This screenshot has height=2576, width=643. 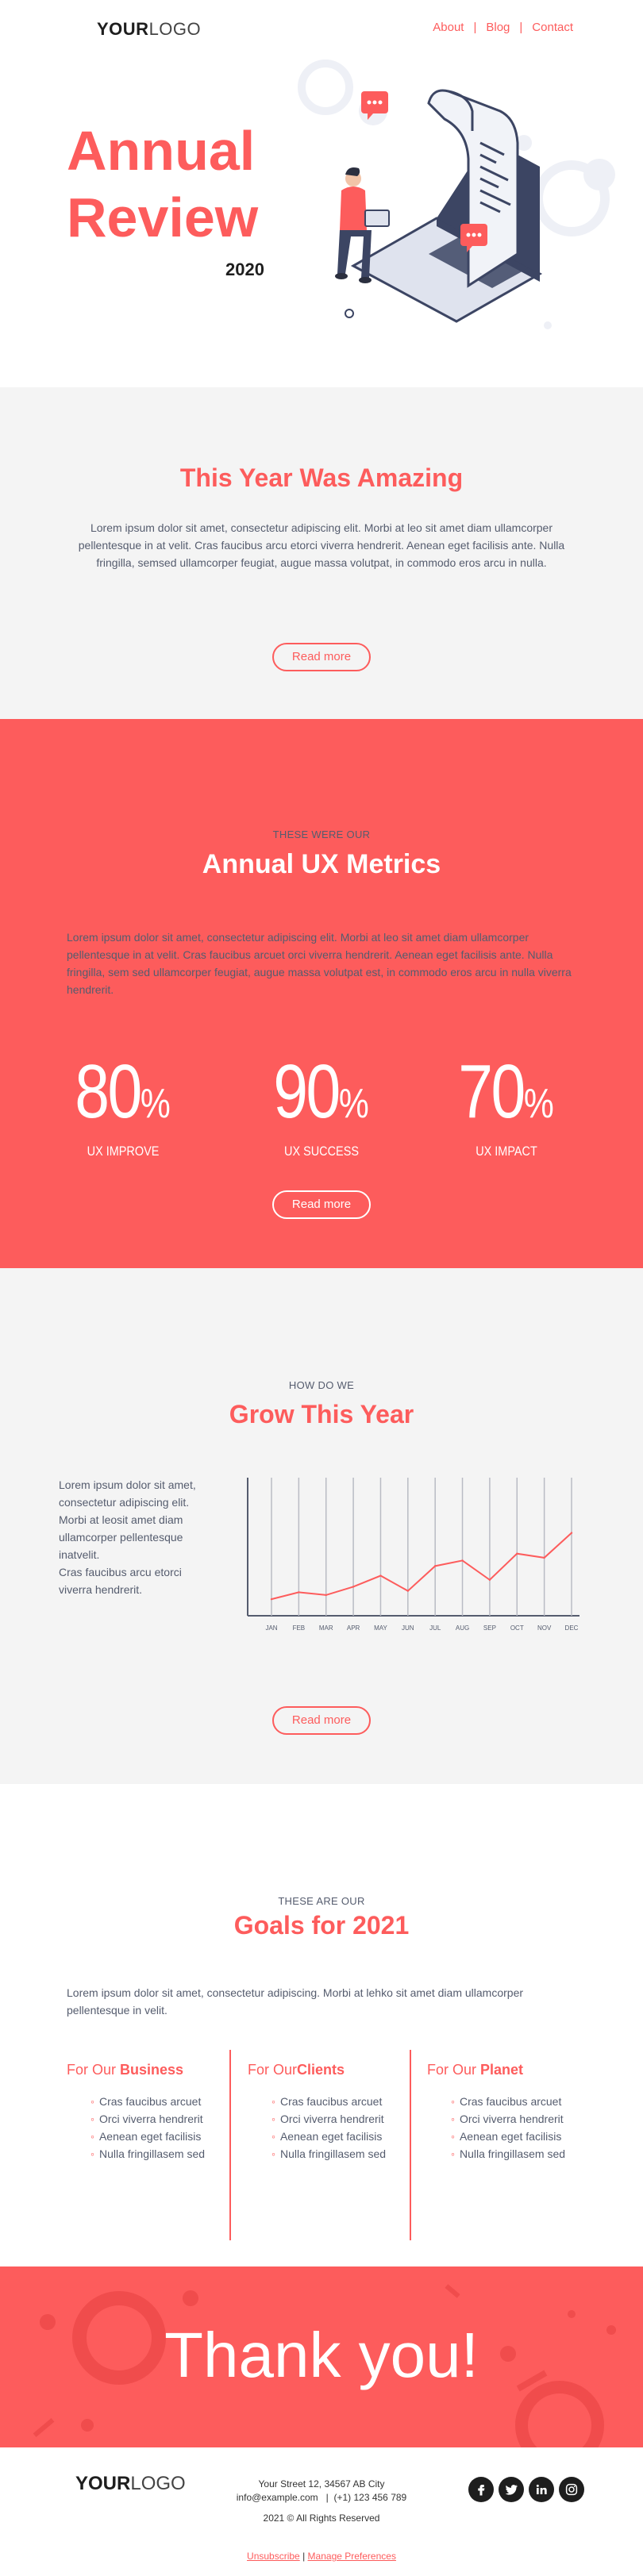 What do you see at coordinates (541, 2489) in the screenshot?
I see `linkedin-icon` at bounding box center [541, 2489].